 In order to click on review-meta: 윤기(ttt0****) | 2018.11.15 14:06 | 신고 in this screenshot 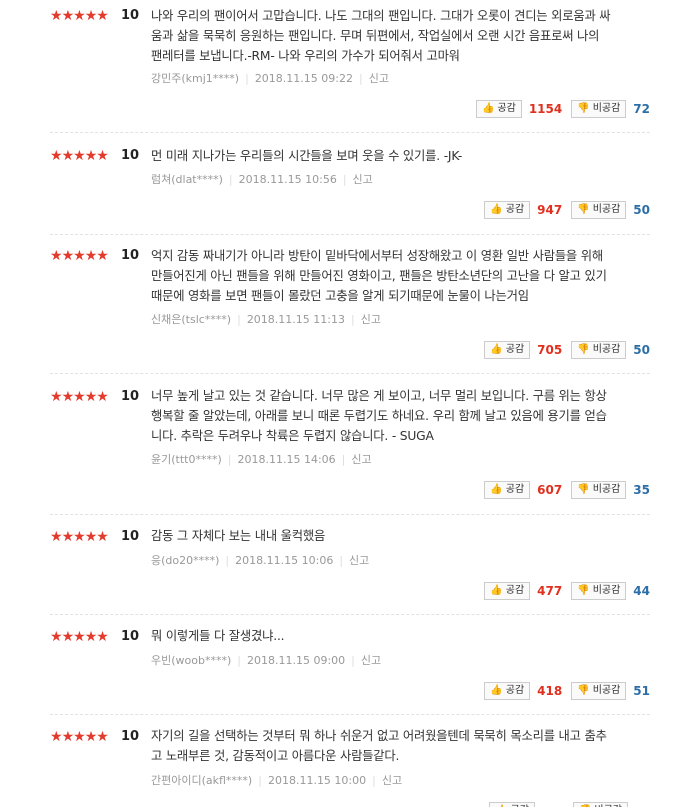, I will do `click(261, 460)`.